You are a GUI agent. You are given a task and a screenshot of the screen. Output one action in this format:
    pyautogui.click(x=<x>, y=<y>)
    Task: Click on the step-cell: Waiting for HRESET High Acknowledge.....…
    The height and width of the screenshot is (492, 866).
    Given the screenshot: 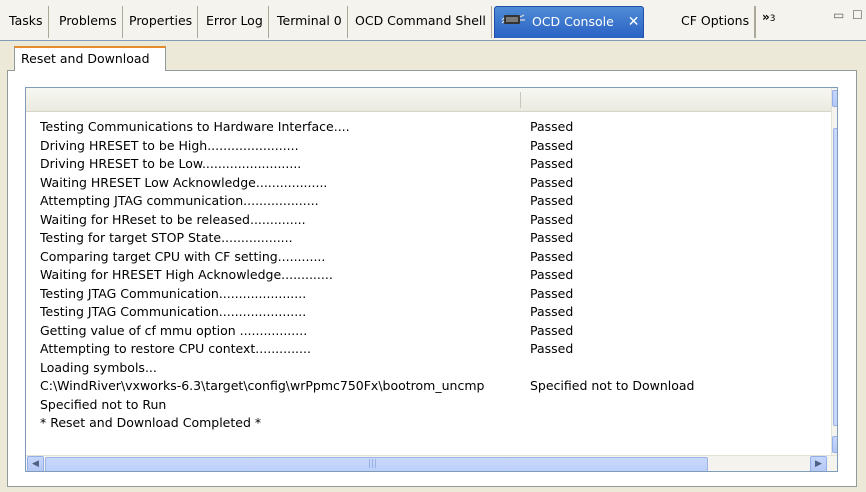 What is the action you would take?
    pyautogui.click(x=186, y=274)
    